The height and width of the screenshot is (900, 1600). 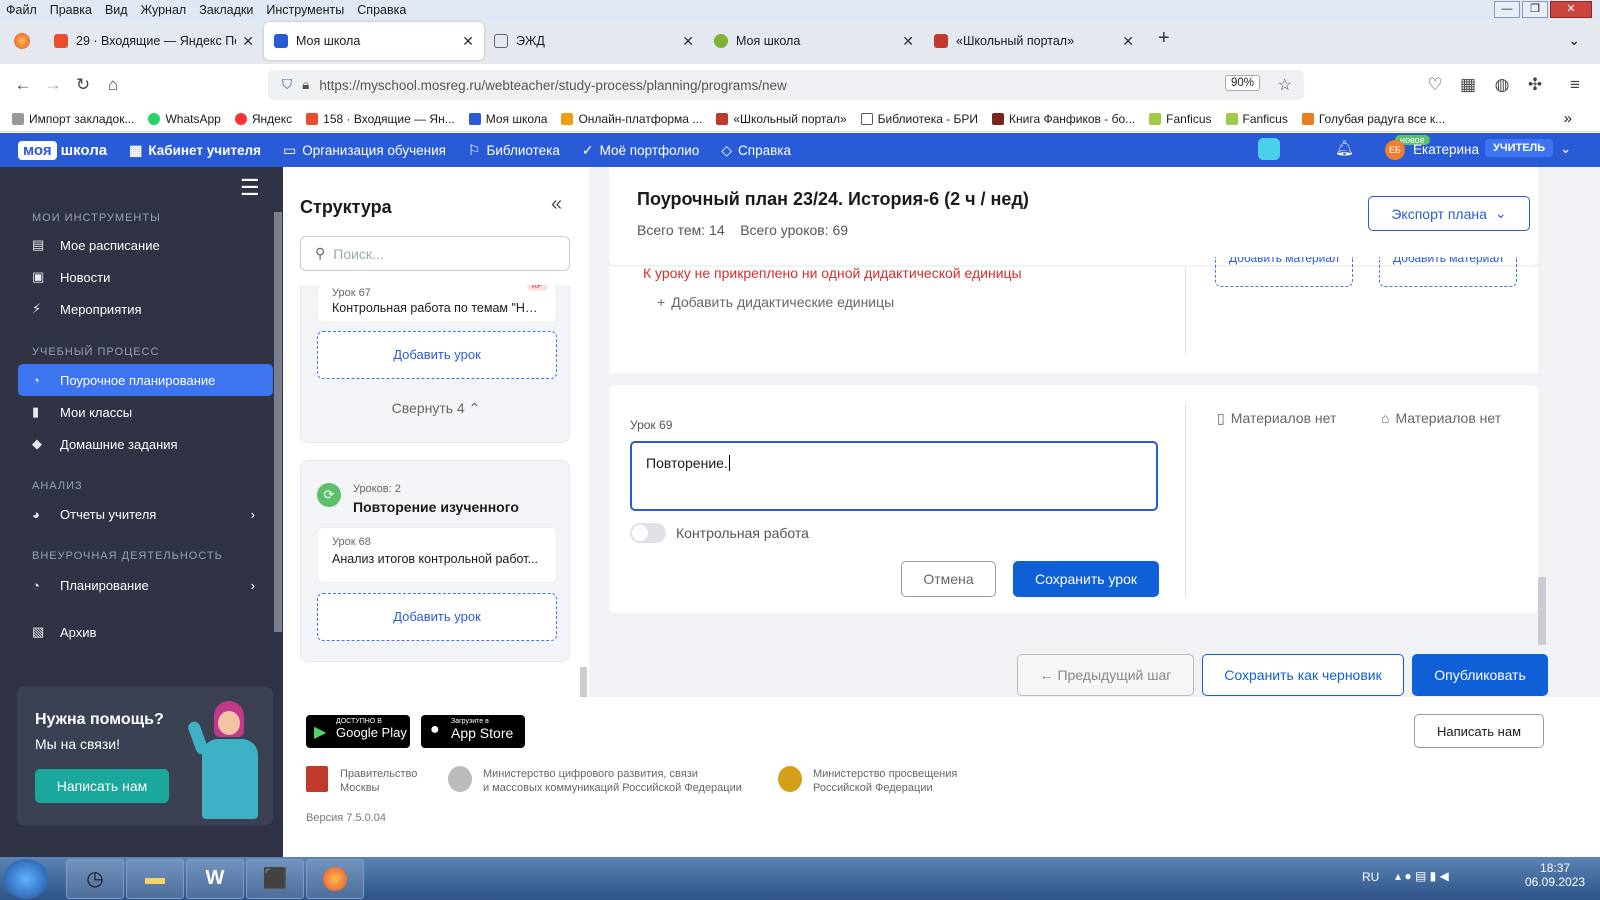 What do you see at coordinates (113, 85) in the screenshot?
I see `home-icon: ⌂` at bounding box center [113, 85].